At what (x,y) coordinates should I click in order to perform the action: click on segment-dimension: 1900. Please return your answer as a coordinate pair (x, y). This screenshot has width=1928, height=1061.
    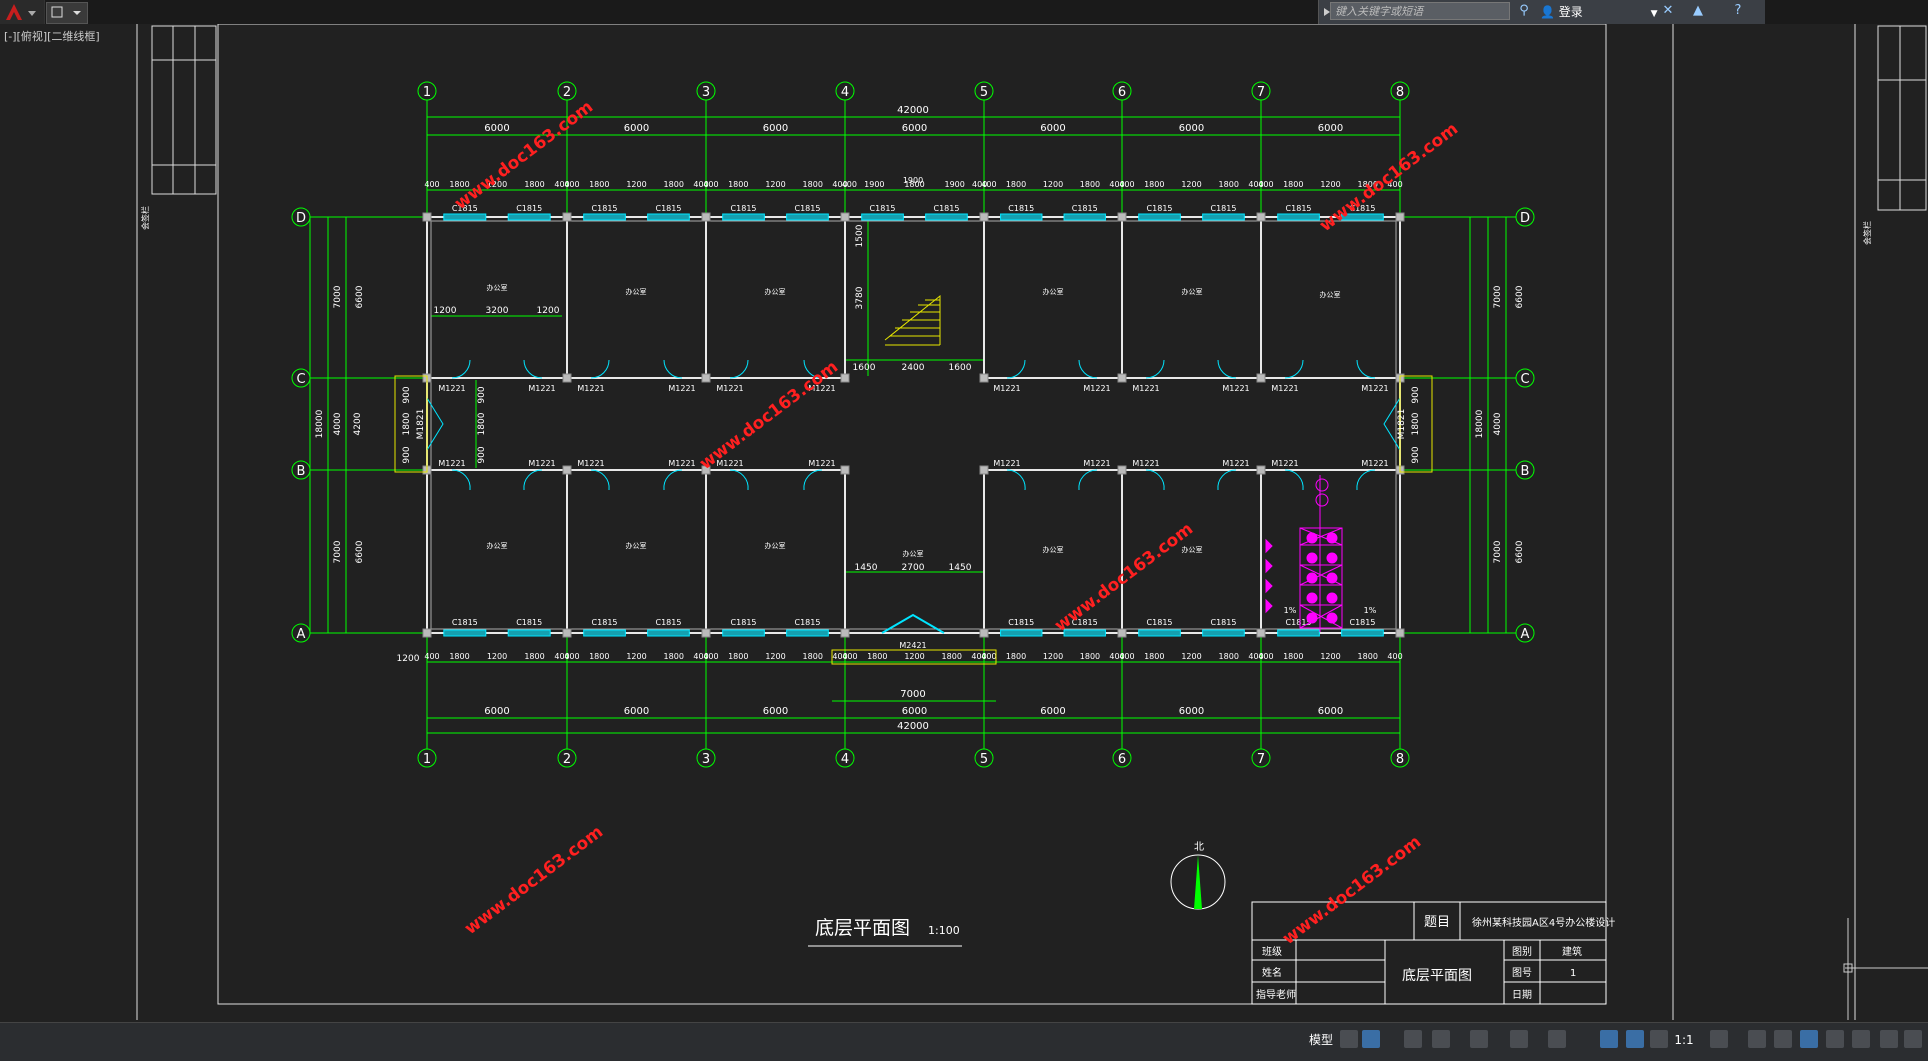
    Looking at the image, I should click on (874, 184).